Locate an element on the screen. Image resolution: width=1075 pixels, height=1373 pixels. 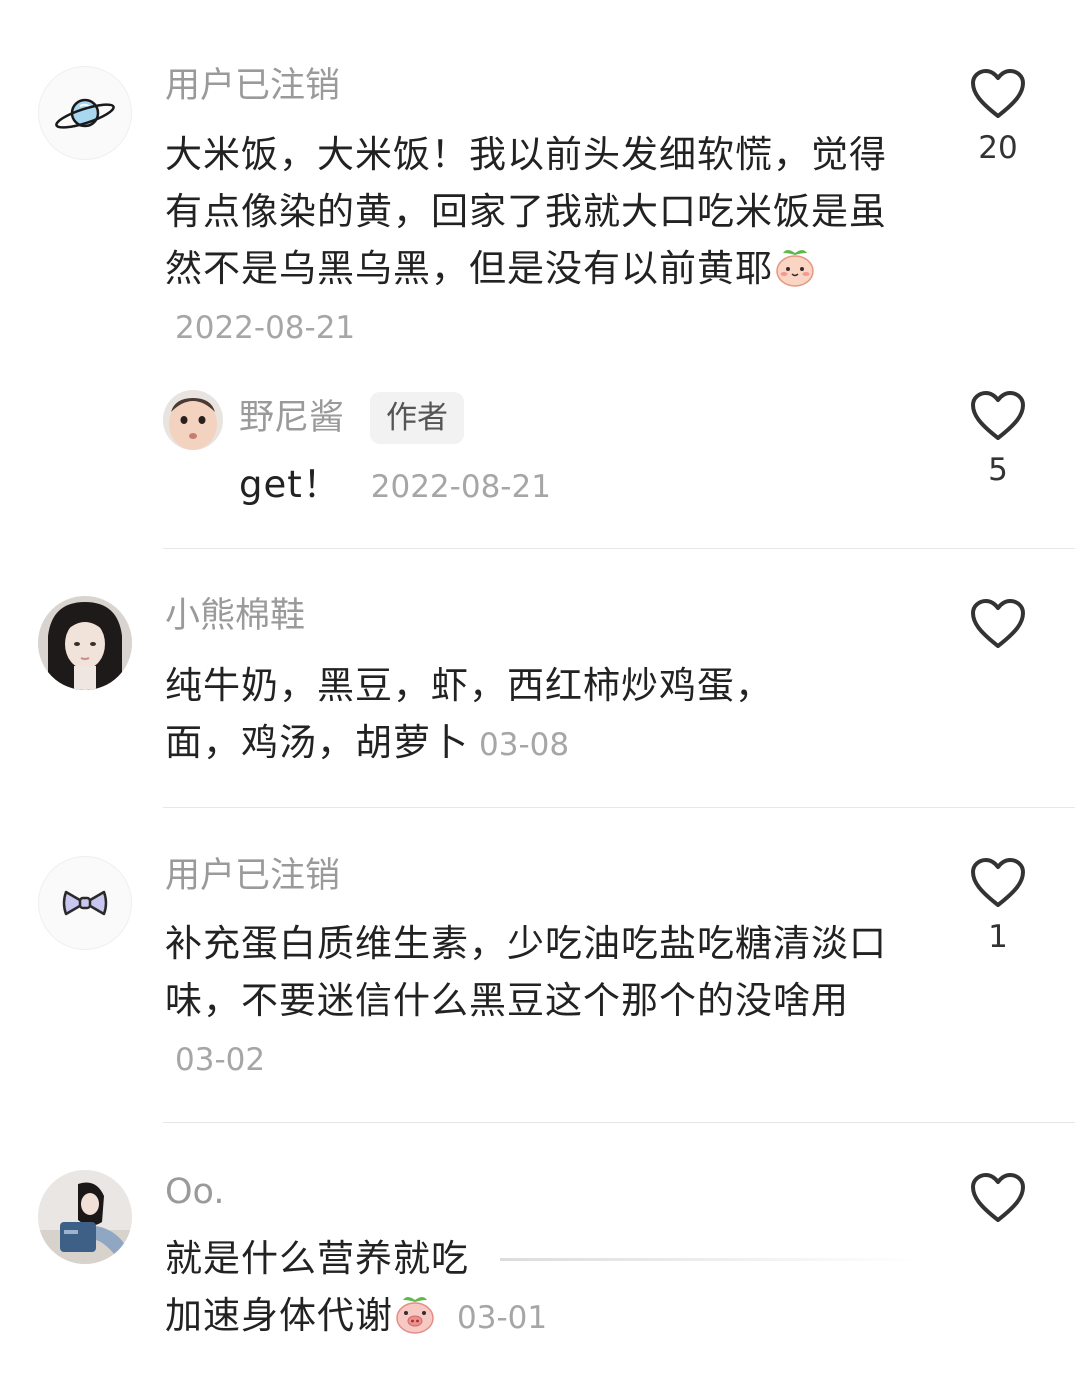
comment-time: 03-02 is located at coordinates (220, 1060).